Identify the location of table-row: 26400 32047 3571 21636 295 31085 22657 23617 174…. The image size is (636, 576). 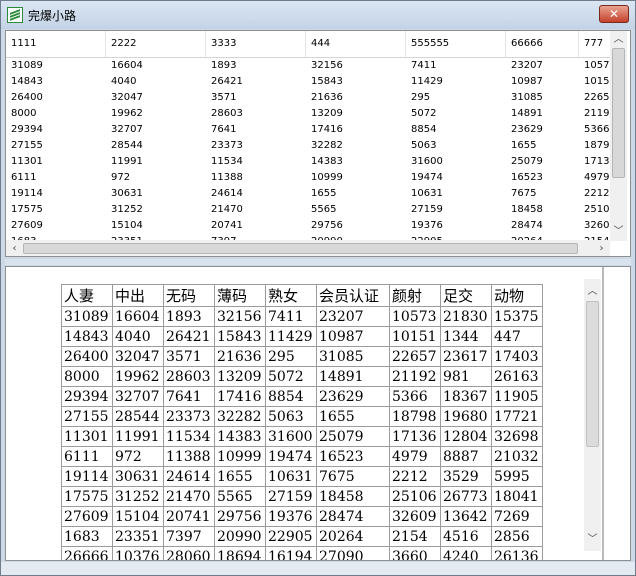
(302, 356).